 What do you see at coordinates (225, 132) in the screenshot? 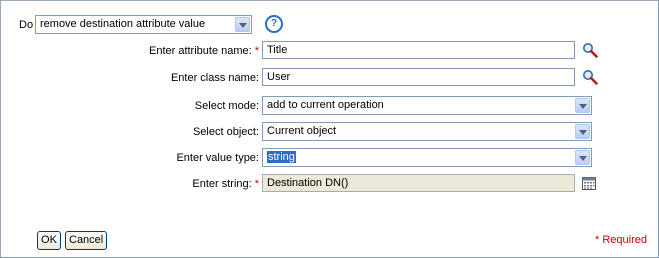
I see `object-label: Select object:` at bounding box center [225, 132].